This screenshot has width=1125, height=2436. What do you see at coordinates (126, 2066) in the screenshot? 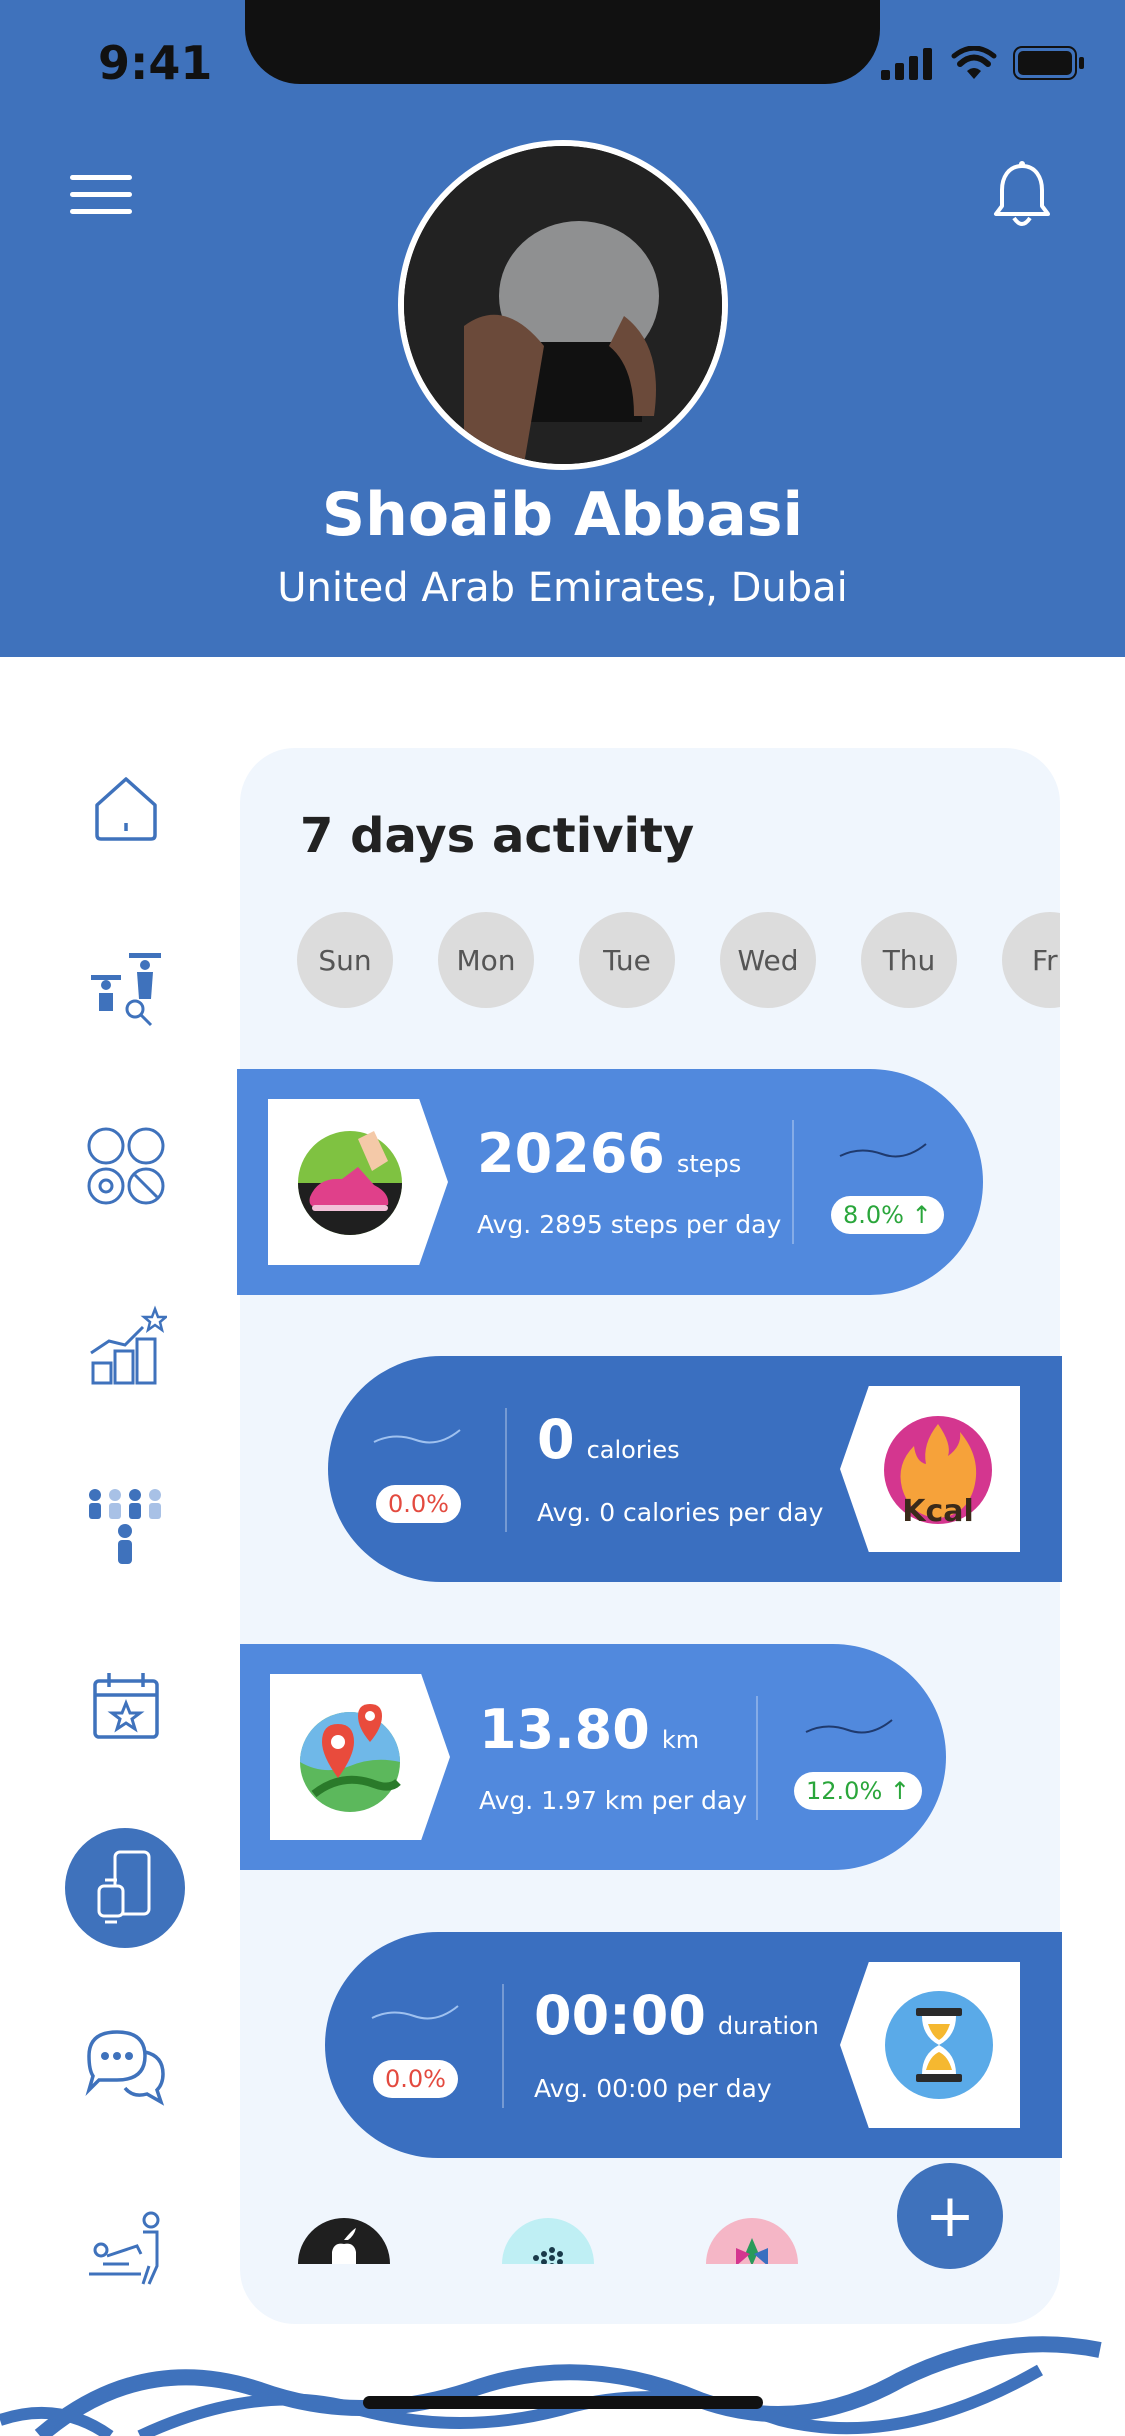
I see `chat-icon` at bounding box center [126, 2066].